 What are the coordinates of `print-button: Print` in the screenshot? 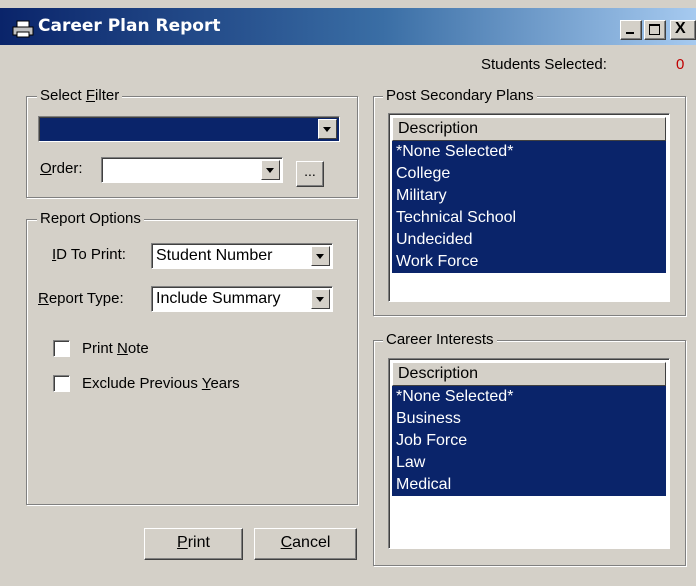 It's located at (193, 544).